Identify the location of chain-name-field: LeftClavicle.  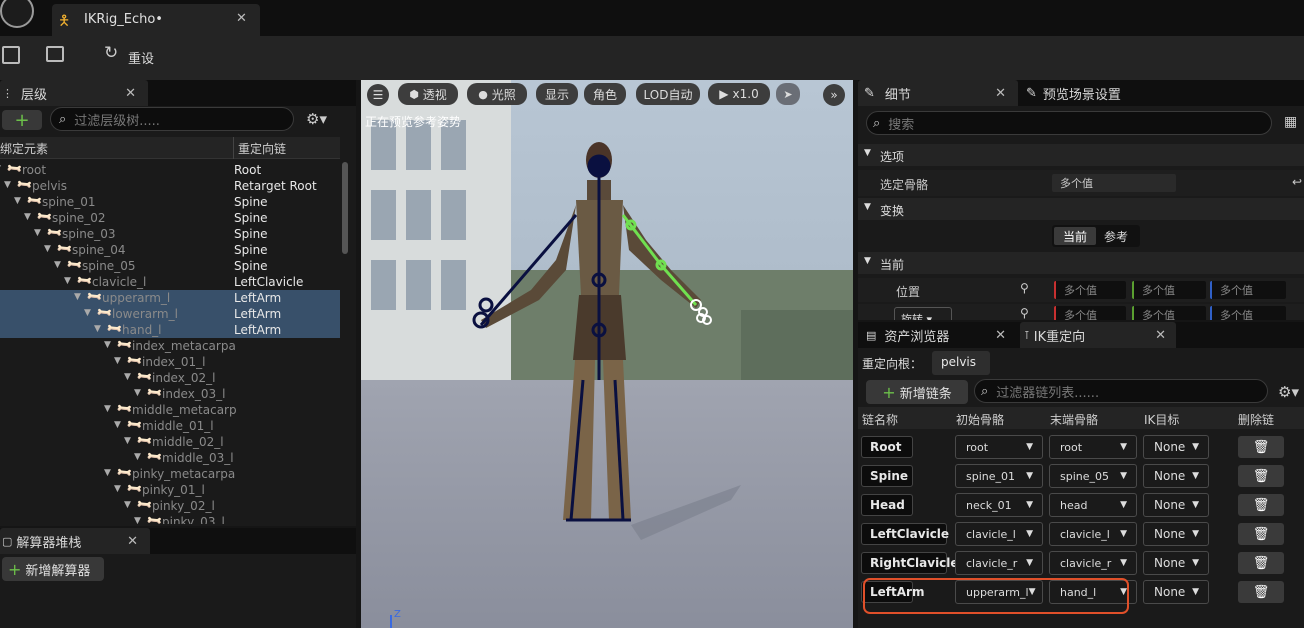
(905, 534).